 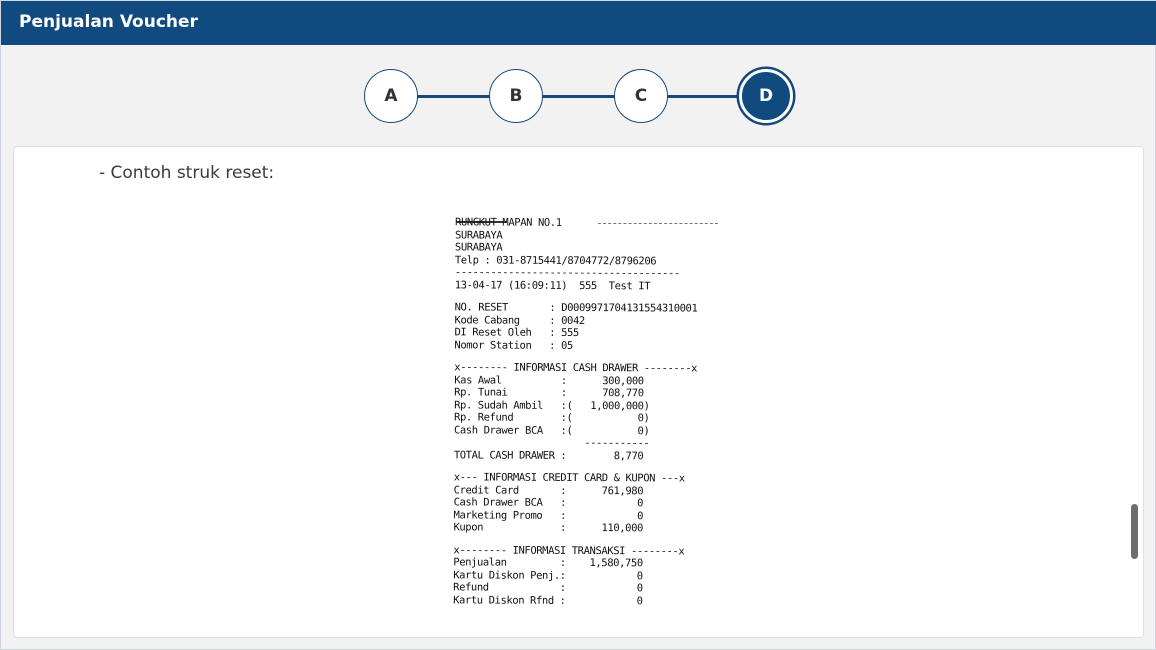 What do you see at coordinates (552, 418) in the screenshot?
I see `receipt-line: Rp. Refund :( 0)` at bounding box center [552, 418].